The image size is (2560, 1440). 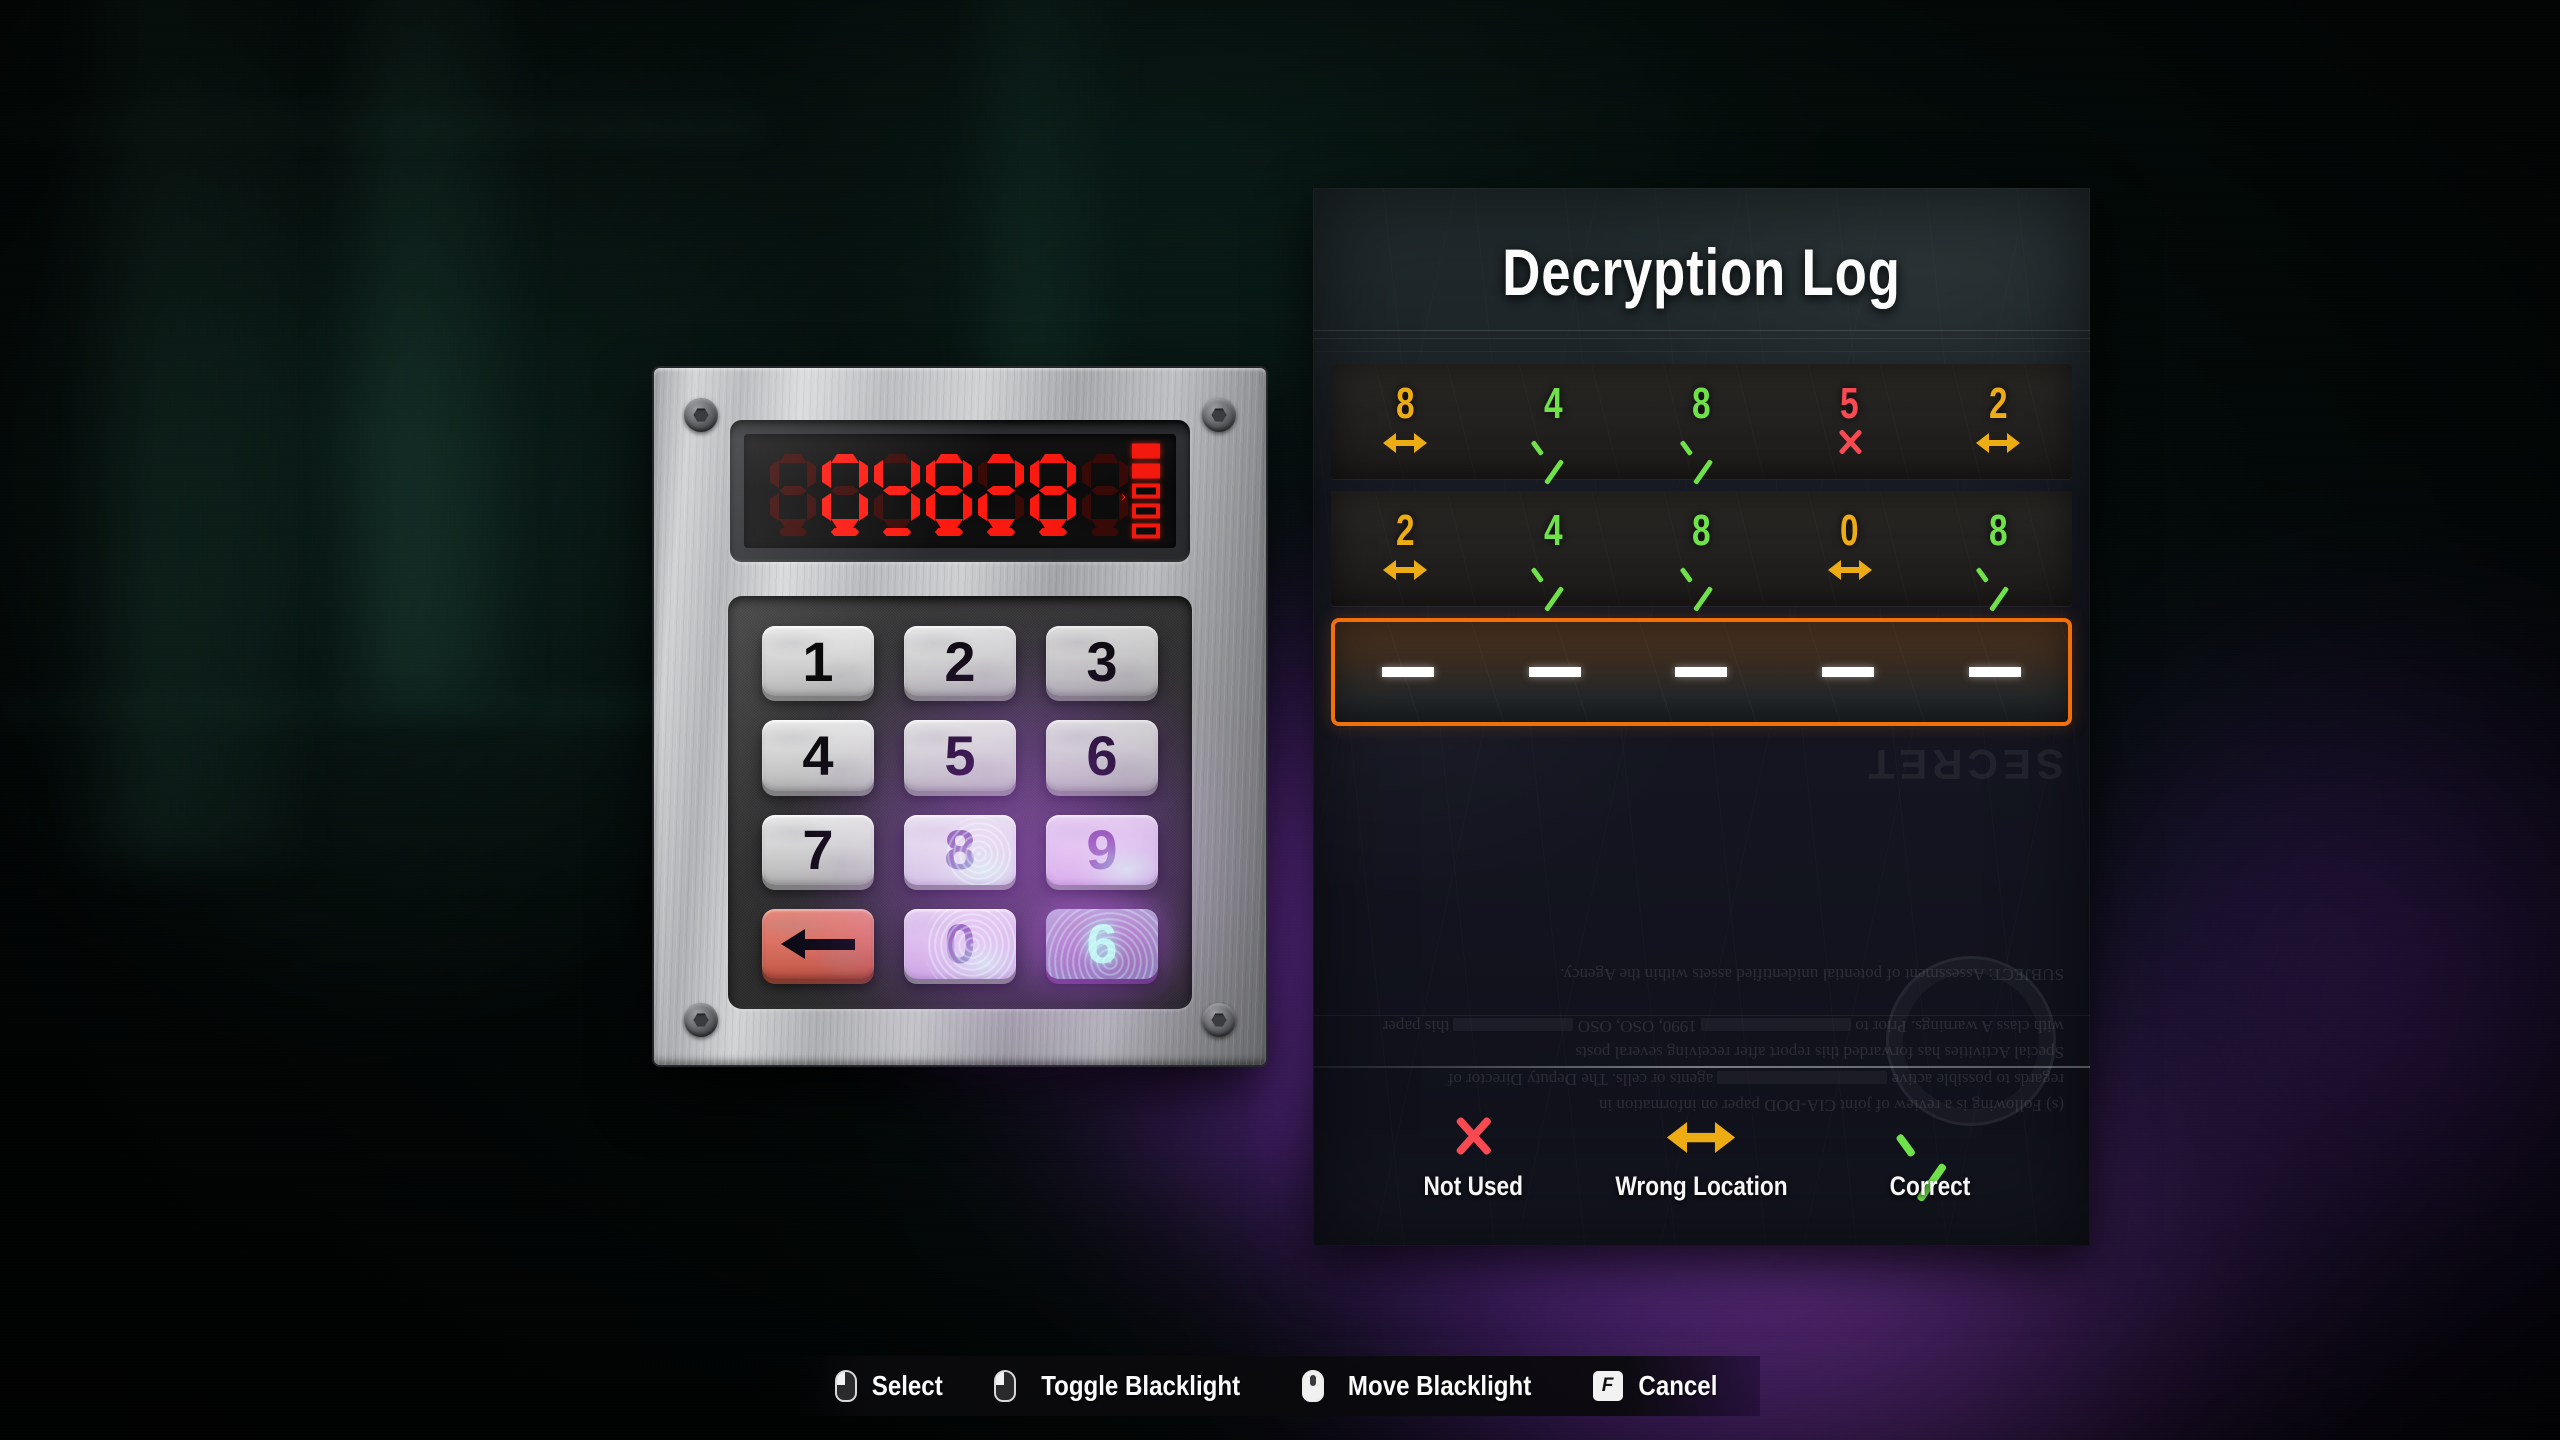 What do you see at coordinates (1440, 1385) in the screenshot?
I see `control-label: Move Blacklight` at bounding box center [1440, 1385].